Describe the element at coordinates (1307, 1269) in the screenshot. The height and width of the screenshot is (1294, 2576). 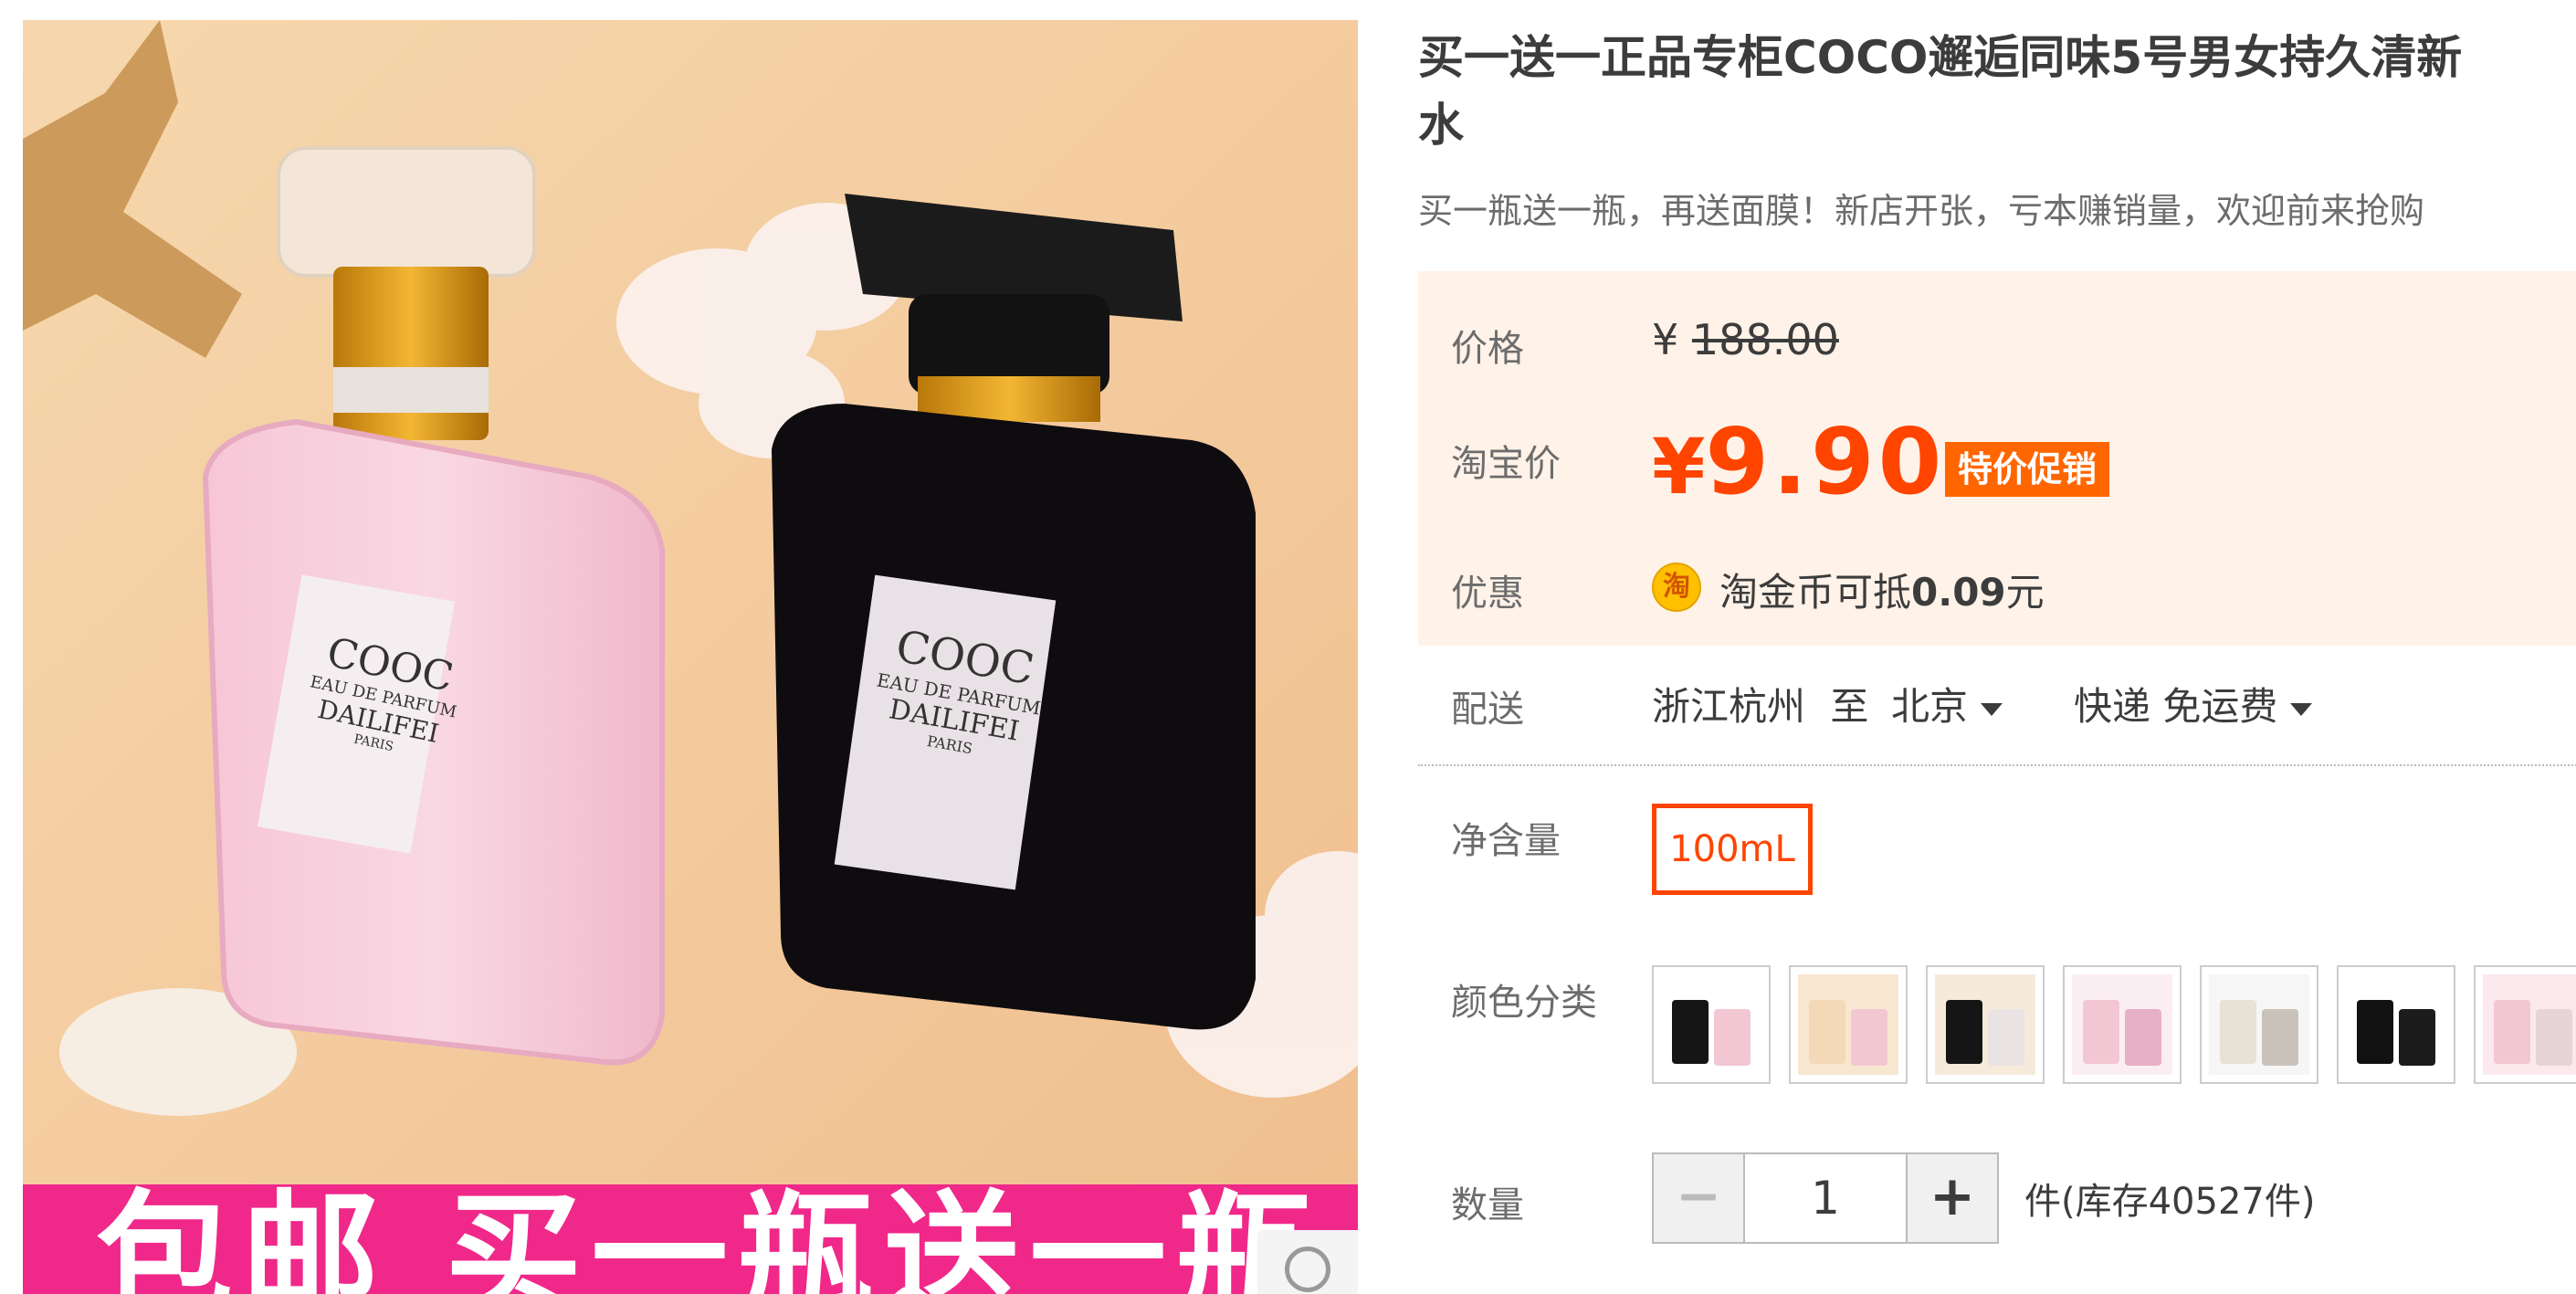
I see `magnifier-icon` at that location.